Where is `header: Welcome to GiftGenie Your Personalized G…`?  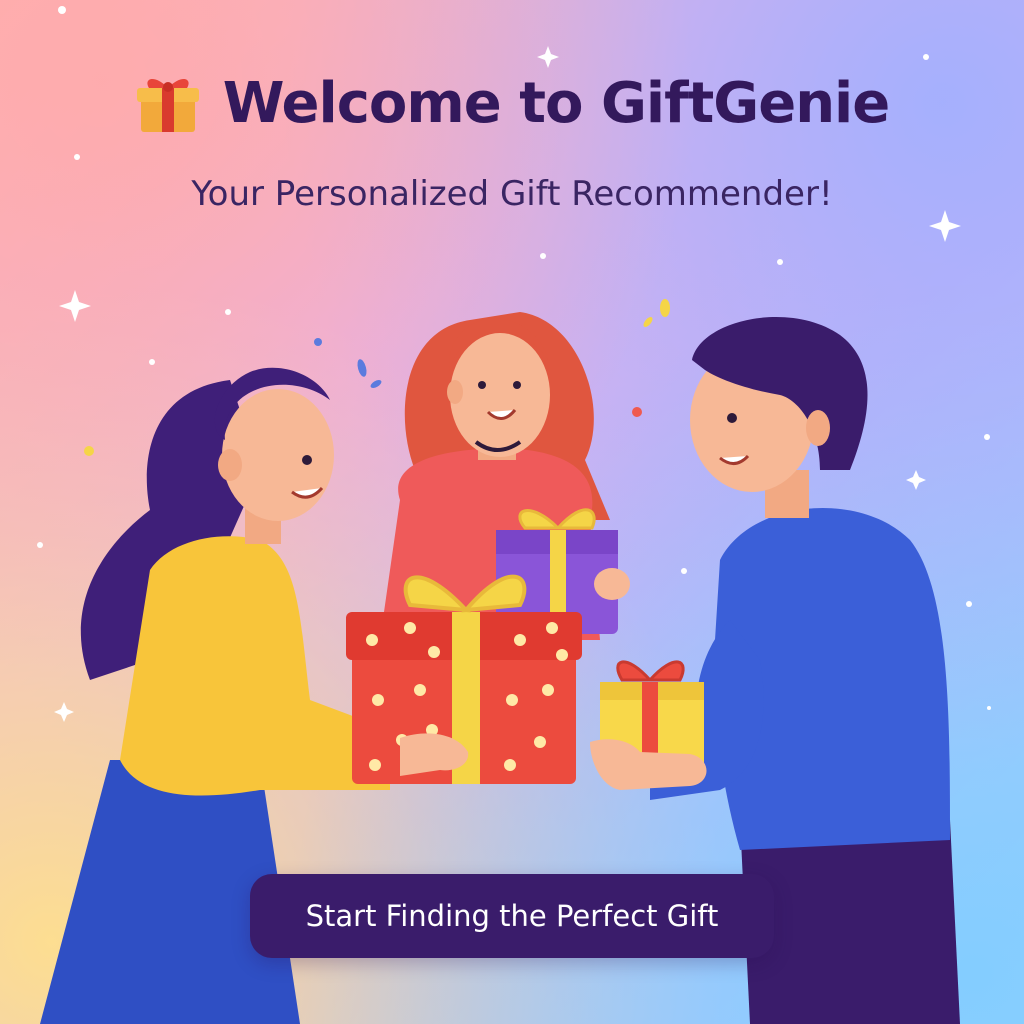 header: Welcome to GiftGenie Your Personalized G… is located at coordinates (512, 142).